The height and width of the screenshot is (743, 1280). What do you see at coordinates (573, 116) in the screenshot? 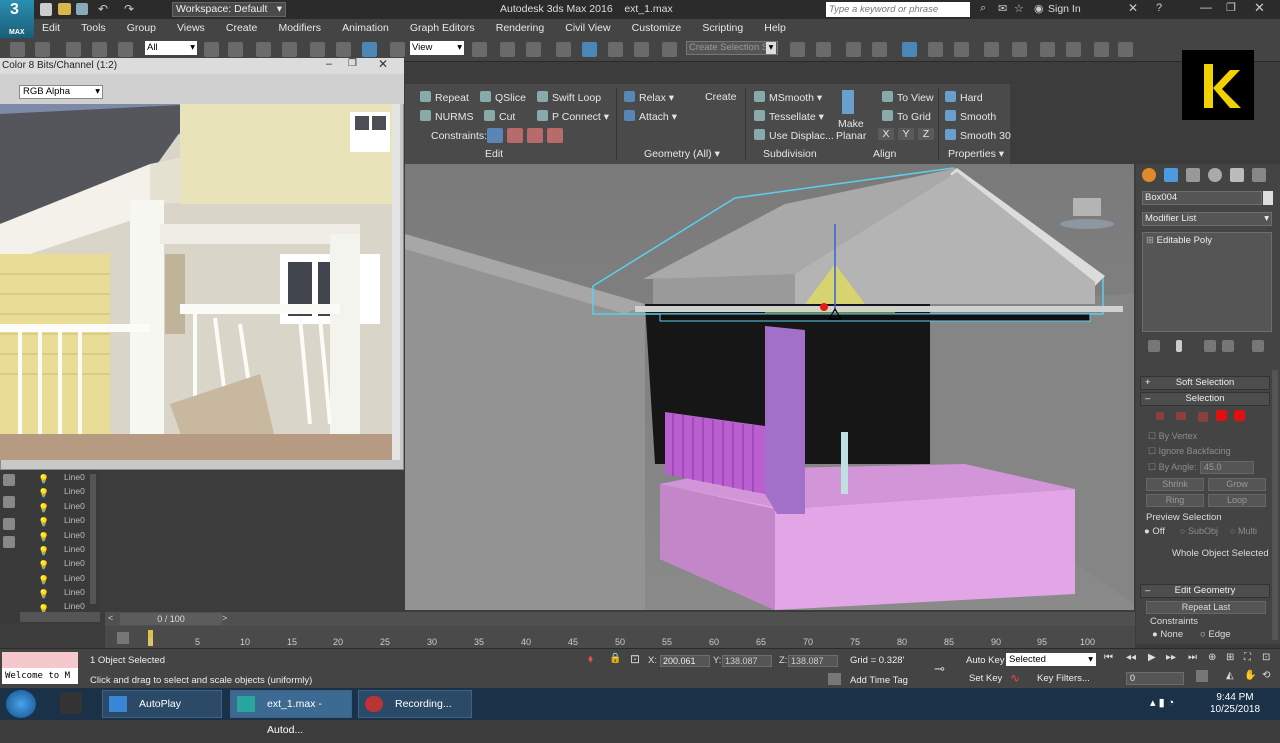
I see `p-connect-button: P Connect ▾` at bounding box center [573, 116].